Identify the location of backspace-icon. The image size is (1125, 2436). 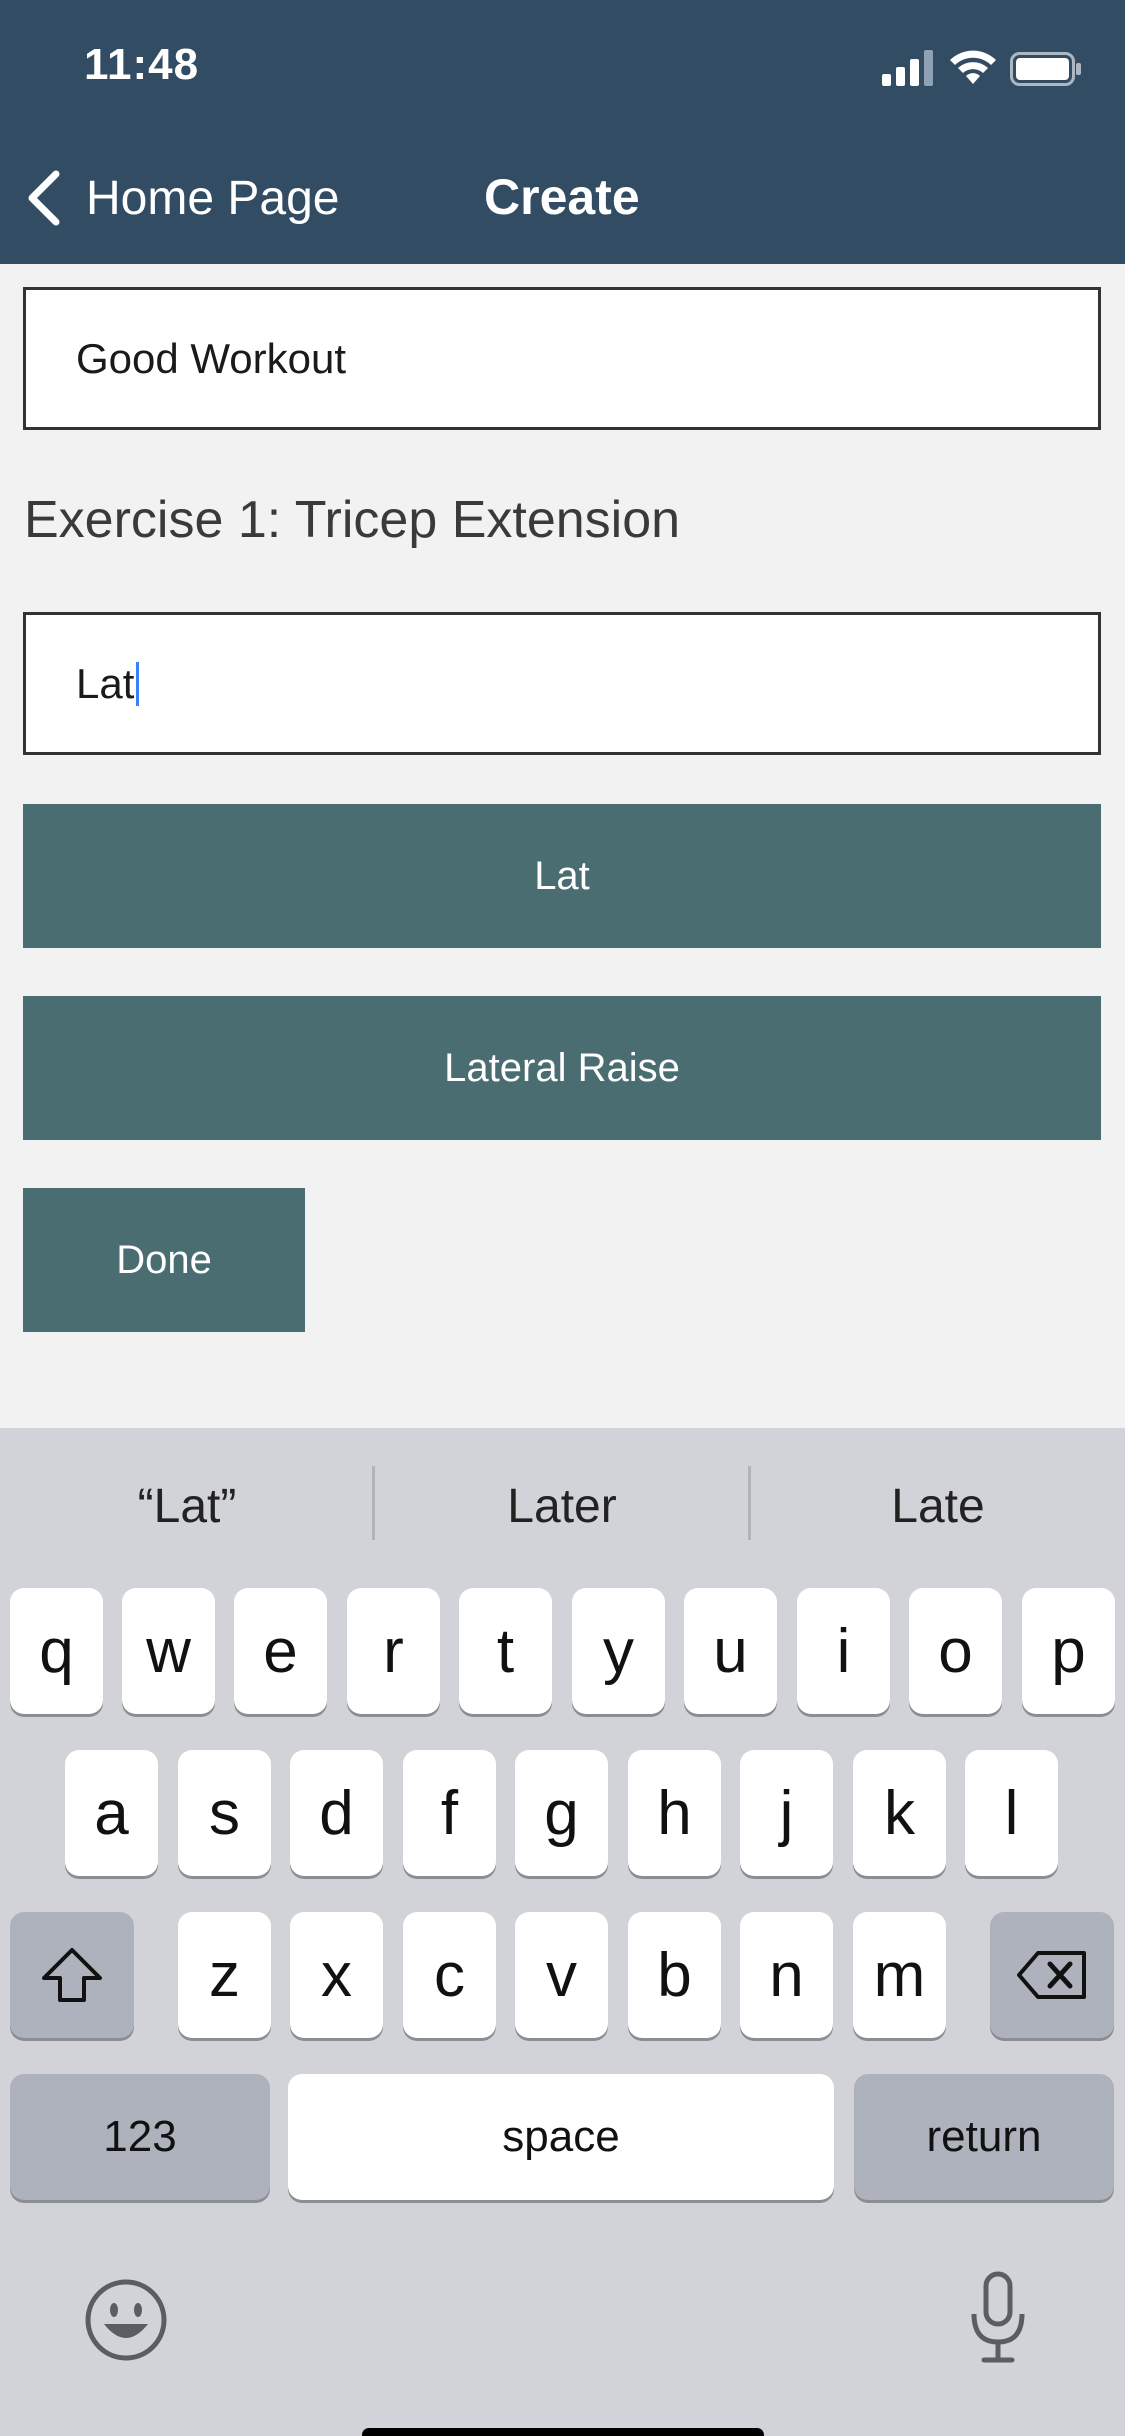
(1051, 1975).